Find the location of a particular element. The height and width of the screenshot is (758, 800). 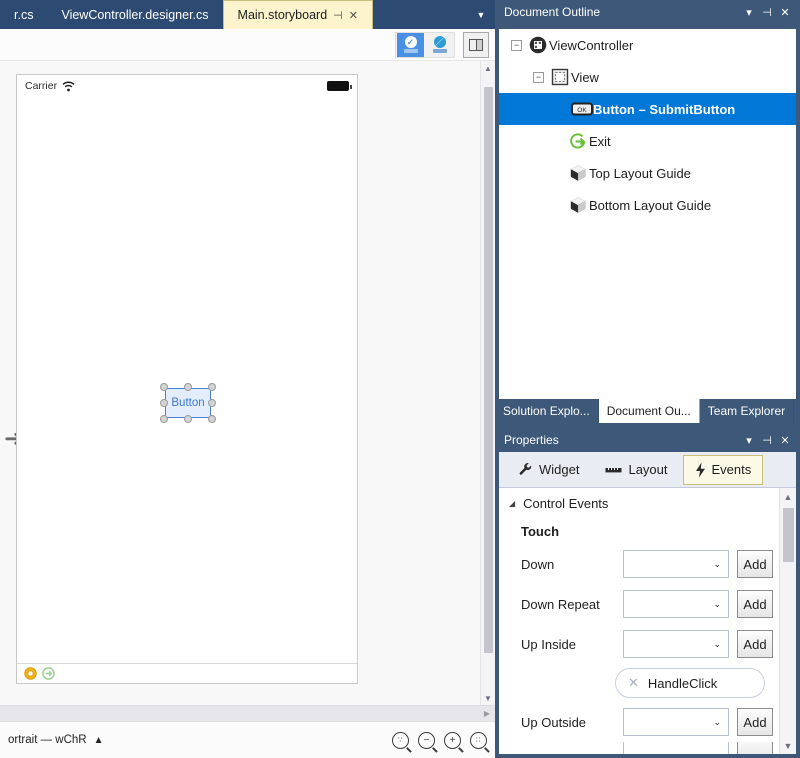

zoom-toolbar: ∵ − + ∷ is located at coordinates (439, 740).